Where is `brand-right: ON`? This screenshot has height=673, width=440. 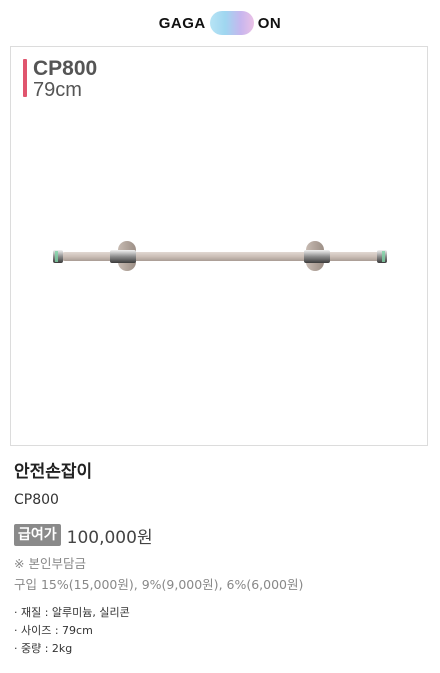
brand-right: ON is located at coordinates (269, 23).